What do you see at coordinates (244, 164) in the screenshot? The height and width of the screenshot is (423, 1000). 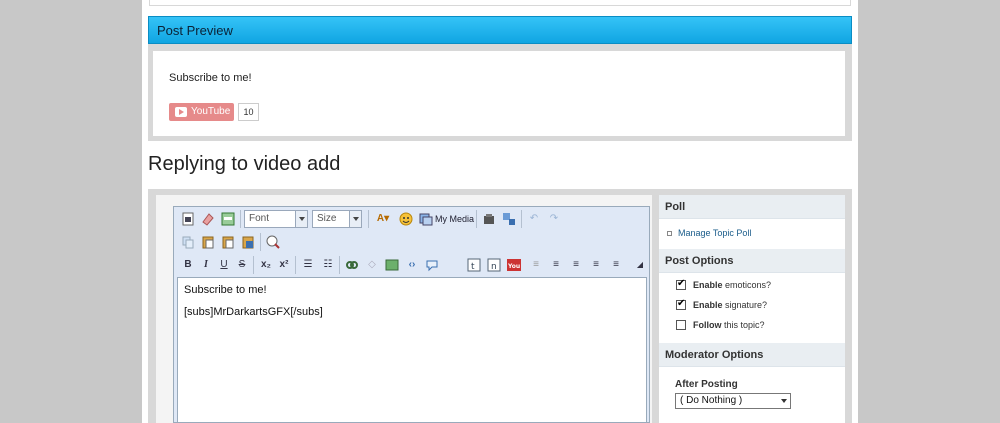 I see `reply-title: Replying to video add` at bounding box center [244, 164].